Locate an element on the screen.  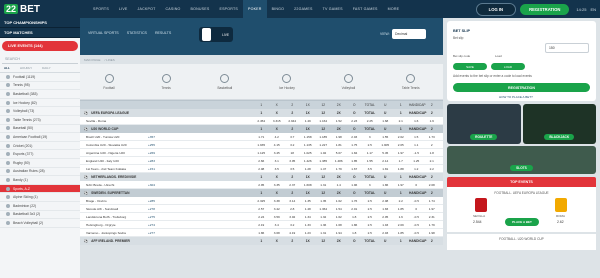
stake-input: 150 is located at coordinates (567, 48).